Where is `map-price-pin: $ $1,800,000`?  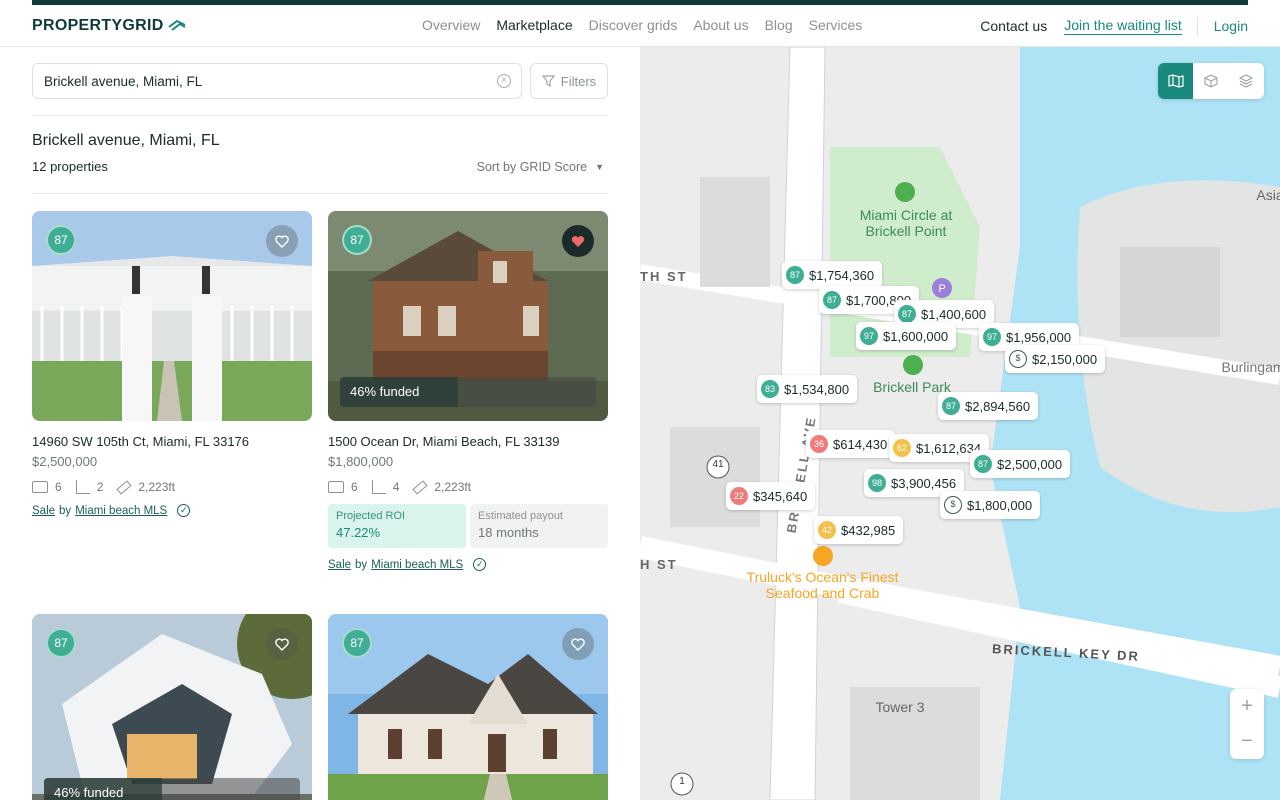
map-price-pin: $ $1,800,000 is located at coordinates (990, 505).